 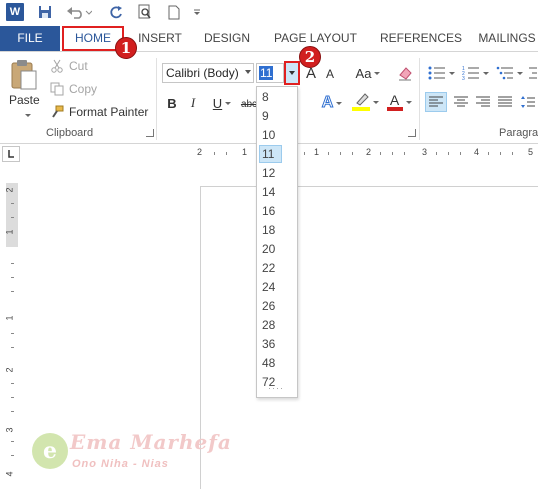 What do you see at coordinates (109, 112) in the screenshot?
I see `format-painter-label: Format Painter` at bounding box center [109, 112].